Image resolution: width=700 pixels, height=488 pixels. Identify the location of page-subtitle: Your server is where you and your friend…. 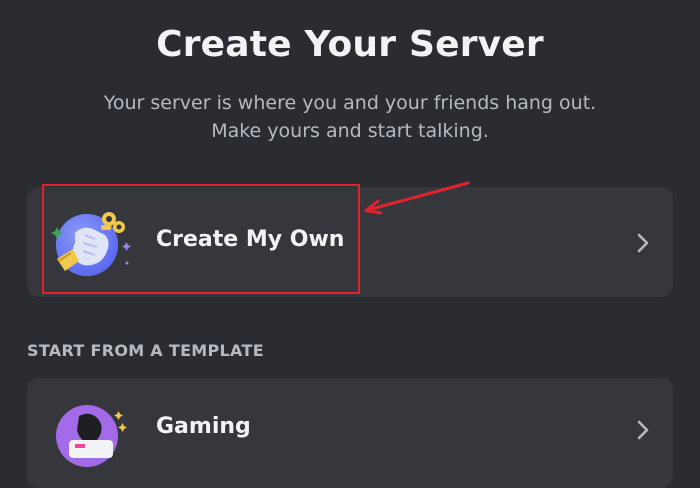
(350, 117).